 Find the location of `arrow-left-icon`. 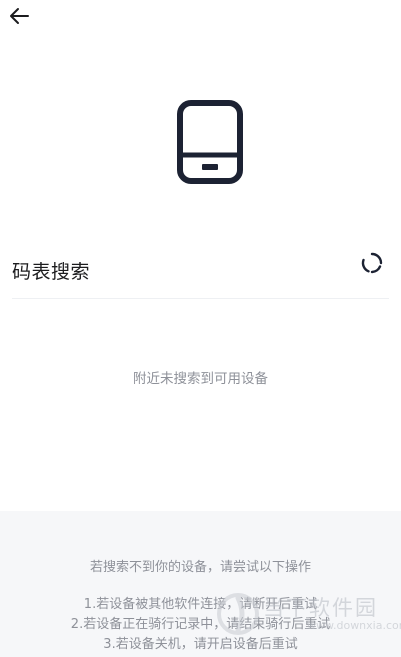

arrow-left-icon is located at coordinates (19, 16).